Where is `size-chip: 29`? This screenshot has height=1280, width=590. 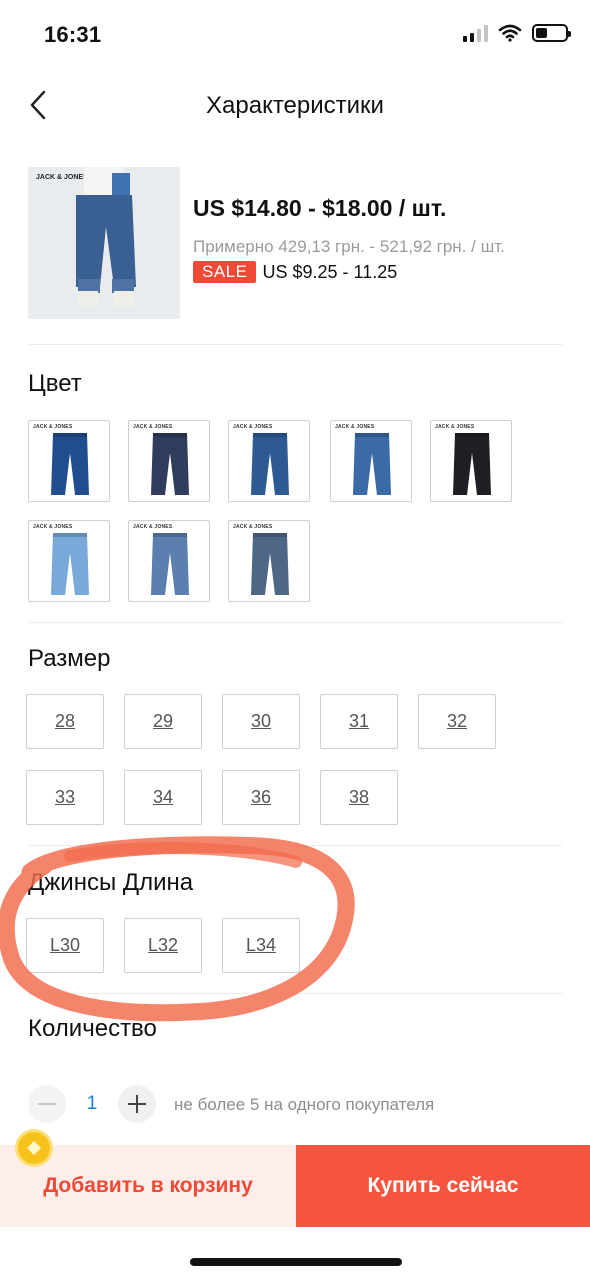 size-chip: 29 is located at coordinates (163, 721).